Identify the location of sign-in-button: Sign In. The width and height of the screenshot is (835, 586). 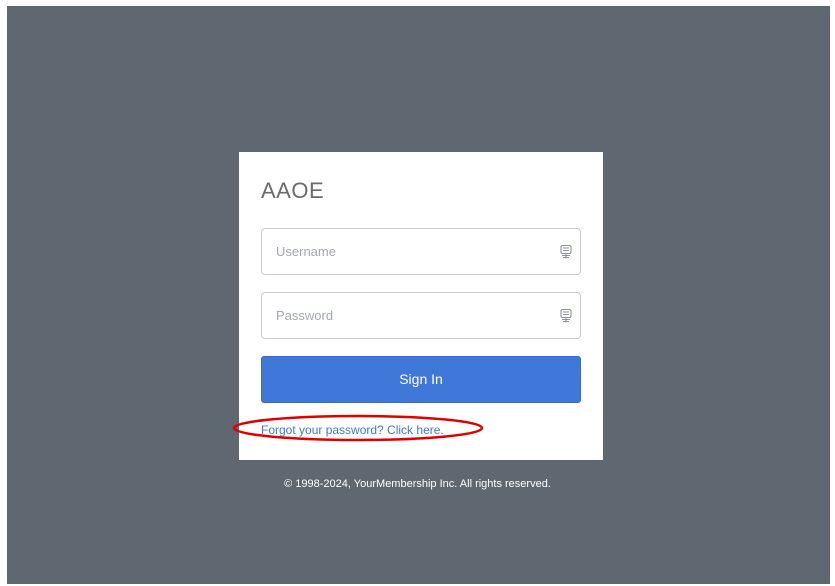
(421, 379).